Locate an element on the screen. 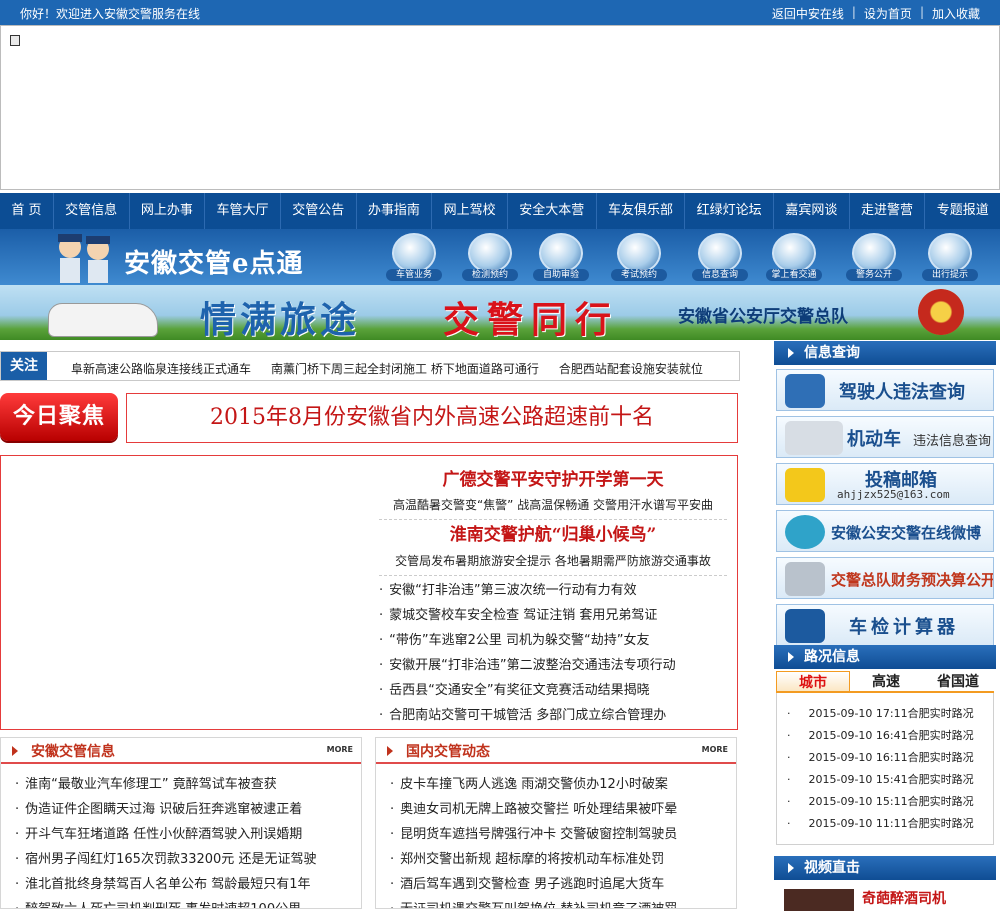  travel-tips-icon: 出行提示 is located at coordinates (950, 257).